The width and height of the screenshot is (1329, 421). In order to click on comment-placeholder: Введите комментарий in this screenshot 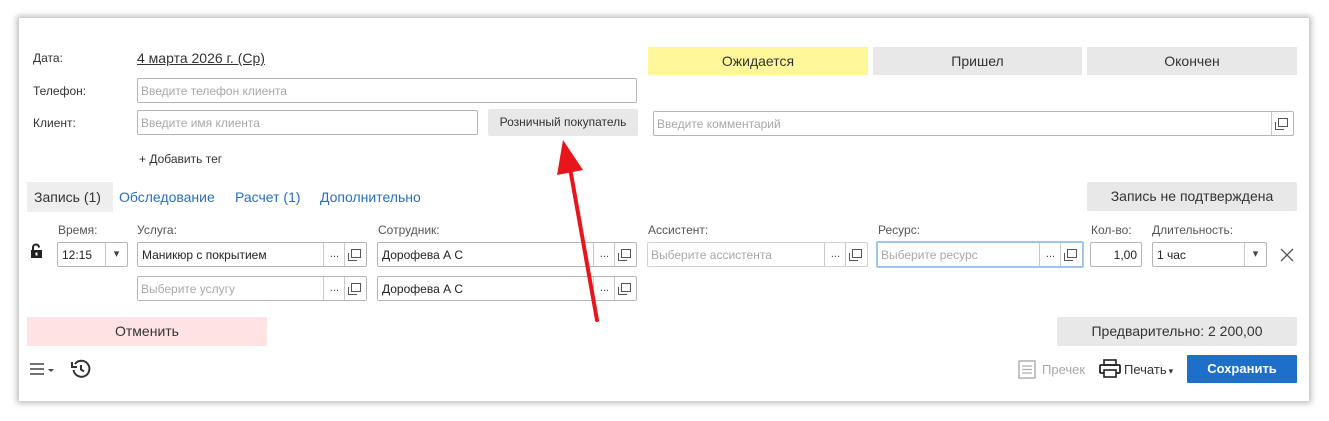, I will do `click(719, 124)`.